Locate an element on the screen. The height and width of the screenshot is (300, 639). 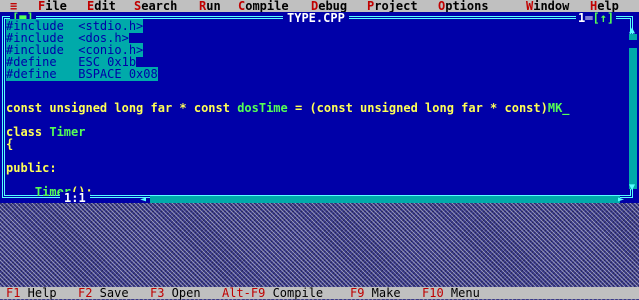
hint-open: F3 Open is located at coordinates (175, 293).